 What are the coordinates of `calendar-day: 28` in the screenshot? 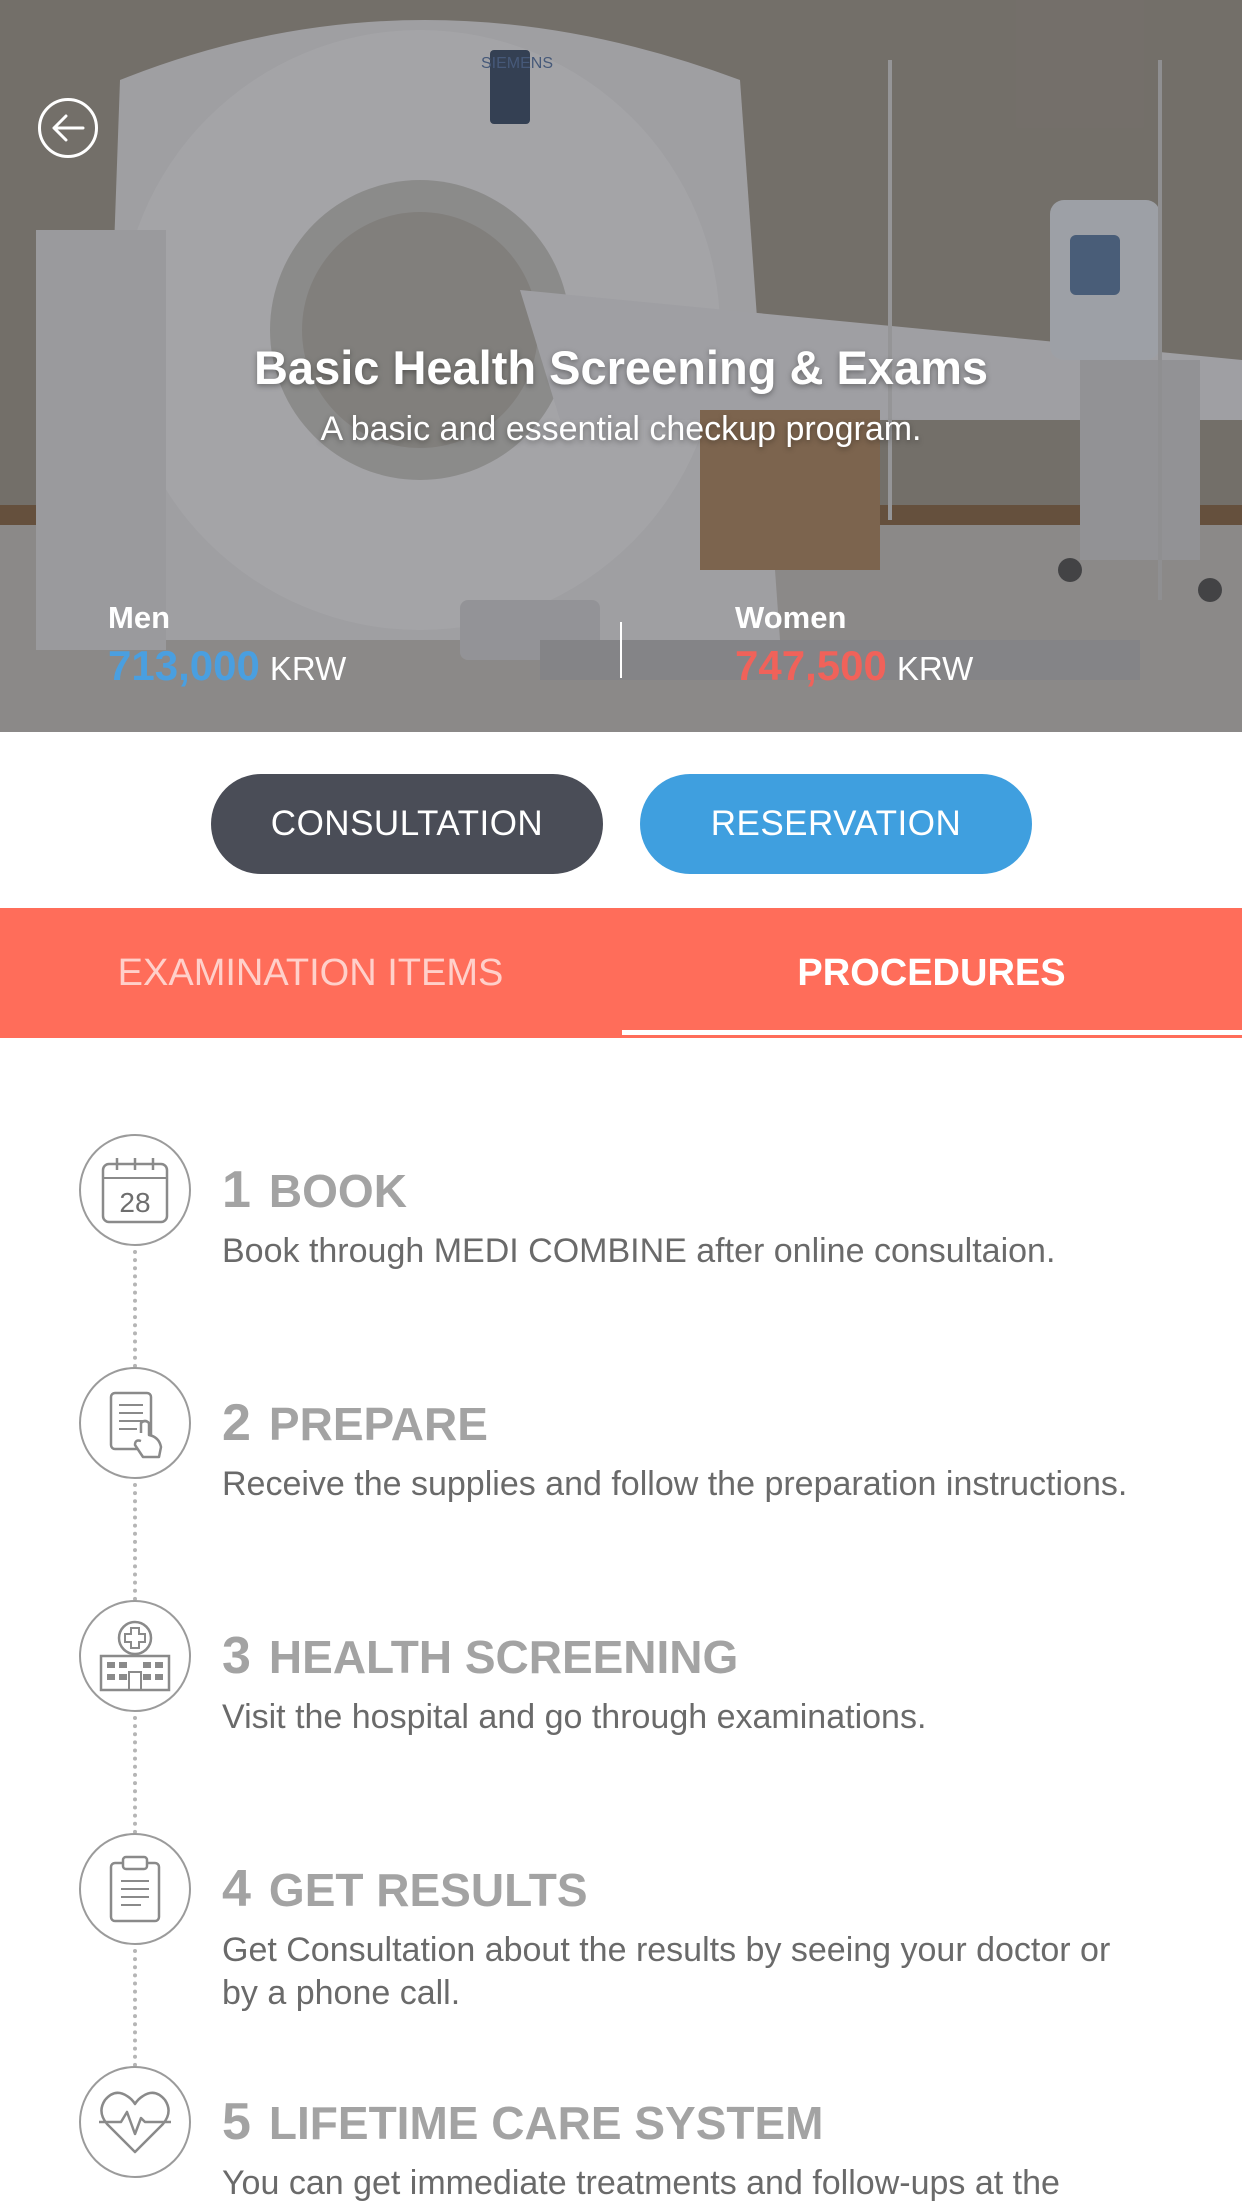 It's located at (134, 1202).